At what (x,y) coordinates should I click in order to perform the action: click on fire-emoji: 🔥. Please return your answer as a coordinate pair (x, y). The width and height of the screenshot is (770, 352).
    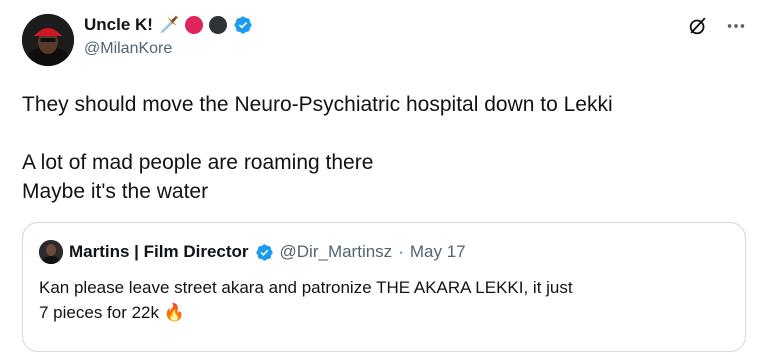
    Looking at the image, I should click on (174, 312).